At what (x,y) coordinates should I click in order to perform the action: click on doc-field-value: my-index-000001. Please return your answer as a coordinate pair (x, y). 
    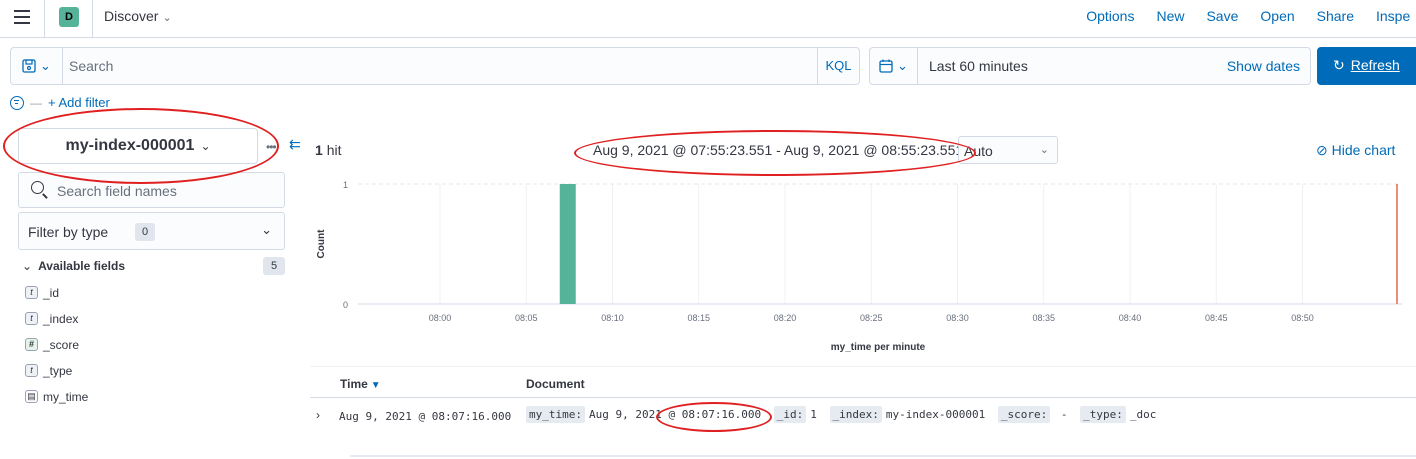
    Looking at the image, I should click on (935, 414).